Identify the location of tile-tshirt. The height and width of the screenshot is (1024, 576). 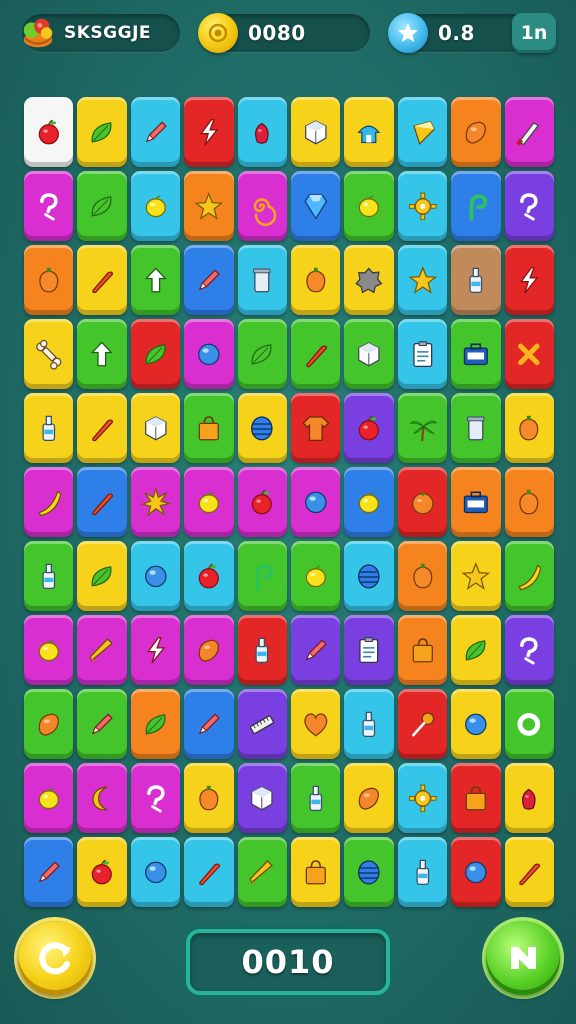
(316, 428).